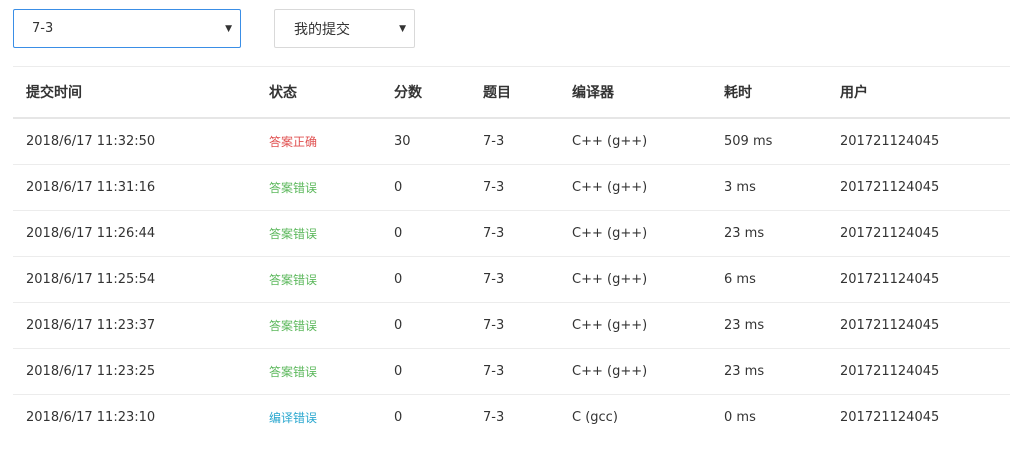 This screenshot has width=1010, height=460. What do you see at coordinates (91, 417) in the screenshot?
I see `submit-time: 2018/6/17 11:23:10` at bounding box center [91, 417].